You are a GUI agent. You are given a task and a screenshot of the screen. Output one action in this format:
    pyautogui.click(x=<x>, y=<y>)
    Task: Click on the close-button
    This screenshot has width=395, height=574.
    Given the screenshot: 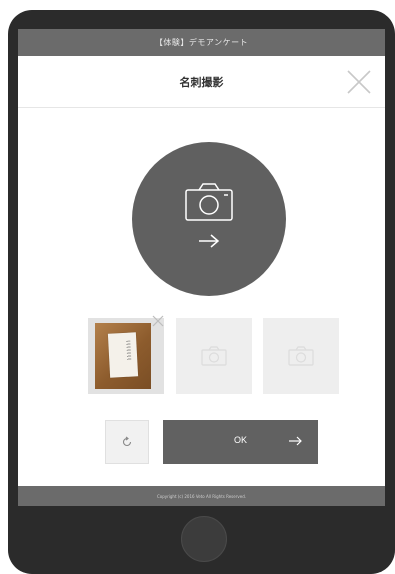 What is the action you would take?
    pyautogui.click(x=359, y=82)
    